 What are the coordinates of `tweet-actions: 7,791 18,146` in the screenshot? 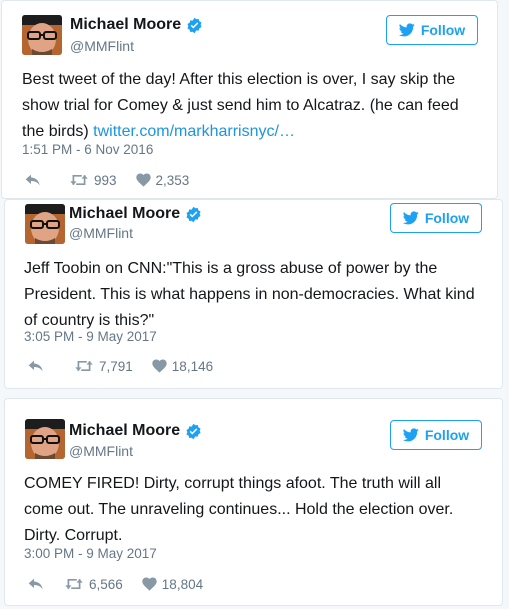 It's located at (120, 366).